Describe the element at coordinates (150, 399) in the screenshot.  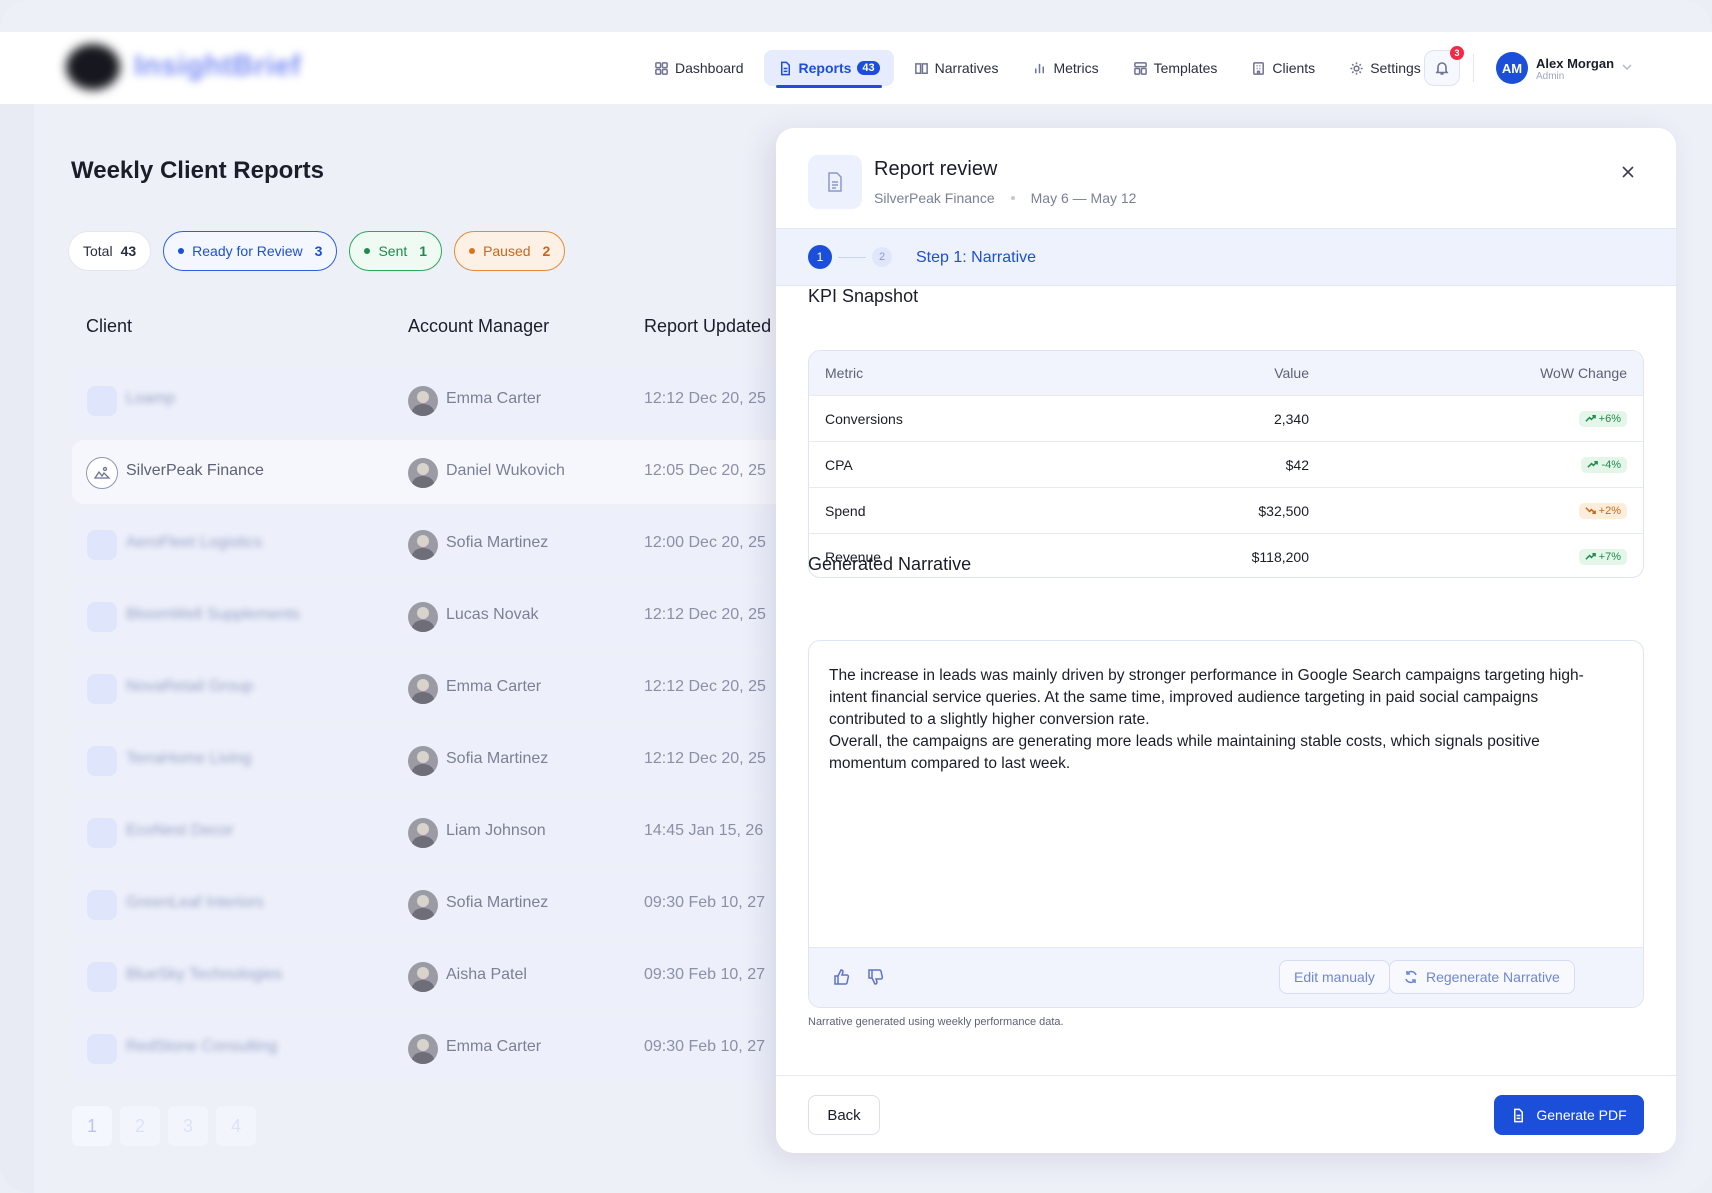
I see `client-name: Loamp` at that location.